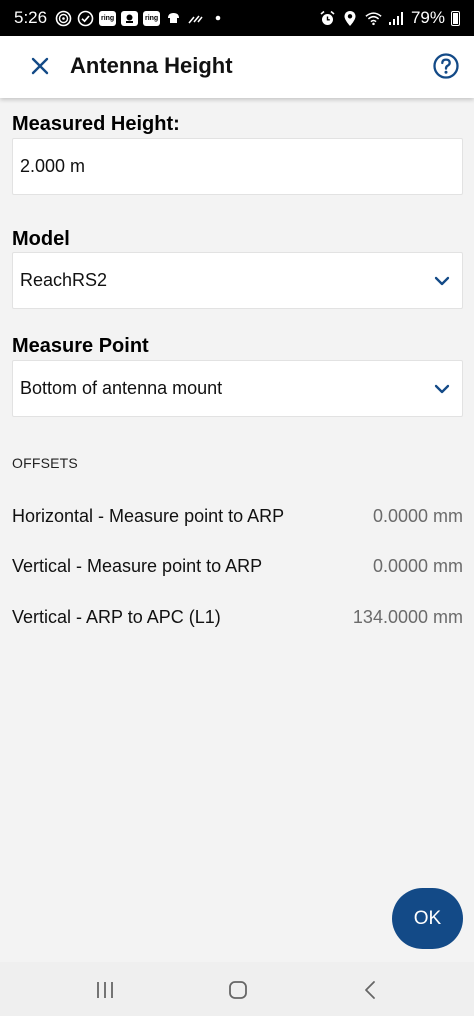 This screenshot has width=474, height=1016. I want to click on system-status-icons: 79%, so click(389, 18).